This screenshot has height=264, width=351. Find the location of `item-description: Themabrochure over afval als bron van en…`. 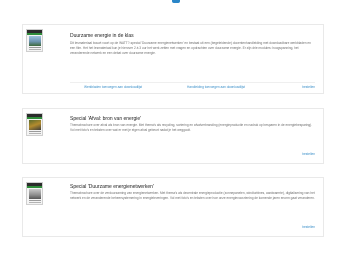

item-description: Themabrochure over afval als bron van en… is located at coordinates (191, 127).